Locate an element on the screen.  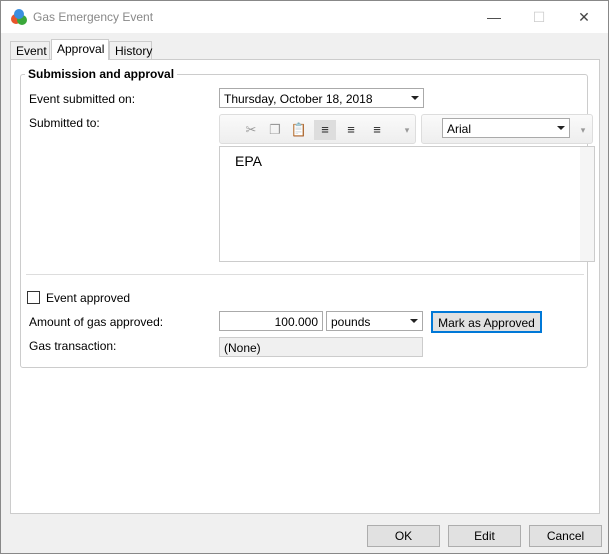
close-button: ✕ is located at coordinates (584, 17).